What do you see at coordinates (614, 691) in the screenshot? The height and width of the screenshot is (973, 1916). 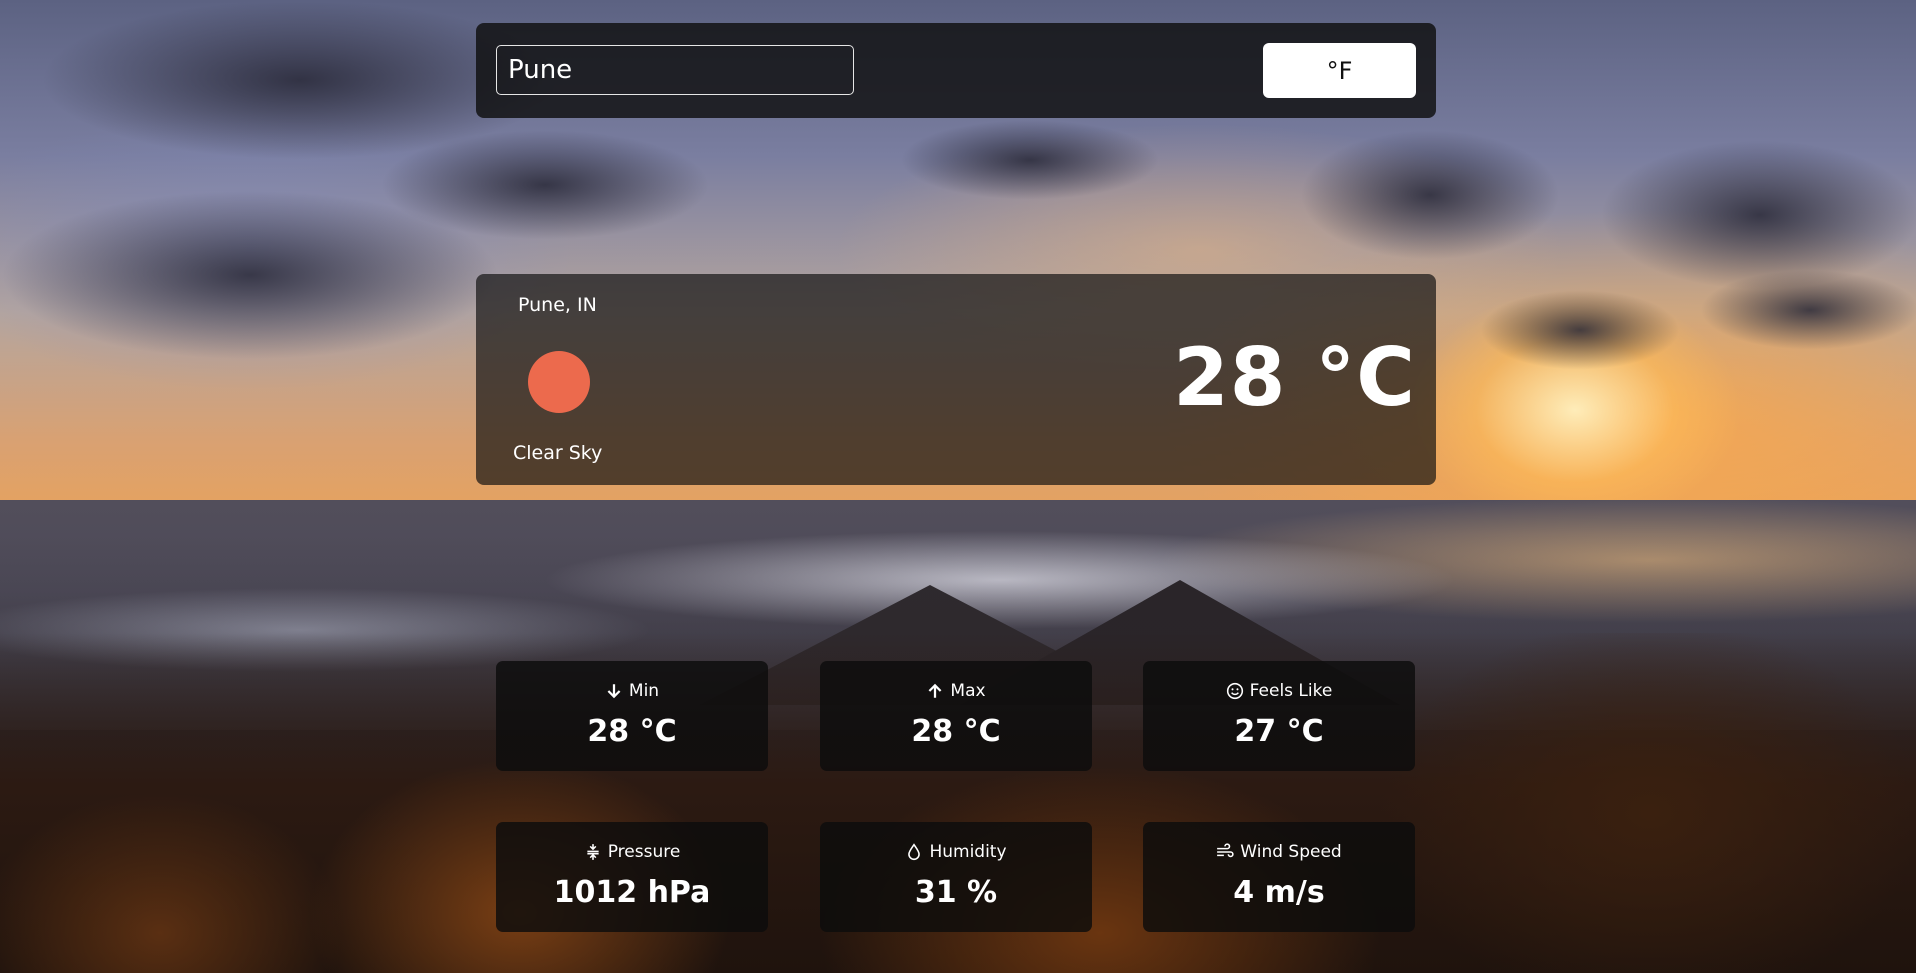 I see `arrow-down-icon` at bounding box center [614, 691].